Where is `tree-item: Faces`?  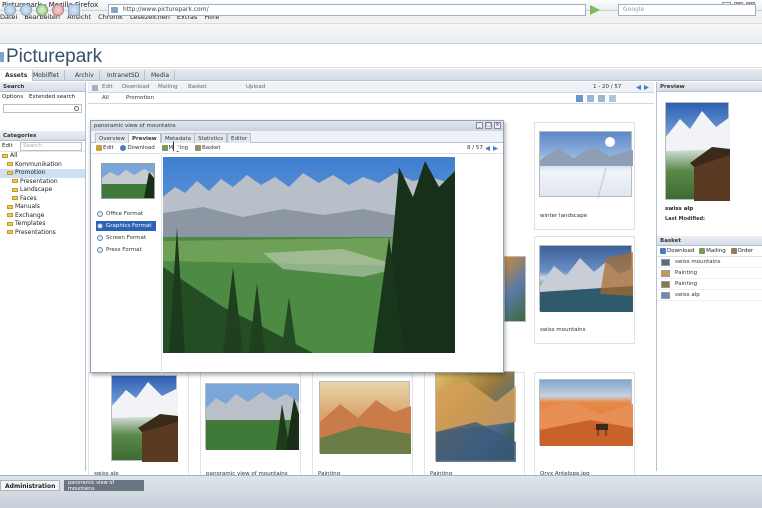
tree-item: Faces is located at coordinates (42, 199).